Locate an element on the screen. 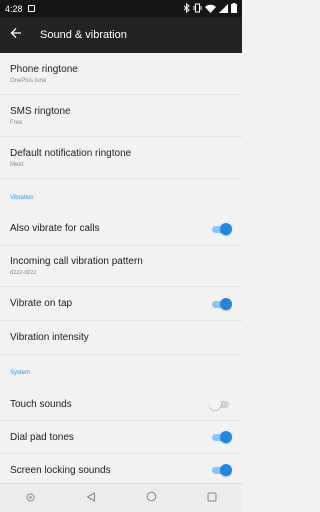 The image size is (320, 512). notification-ringtone-value: Meet is located at coordinates (17, 164).